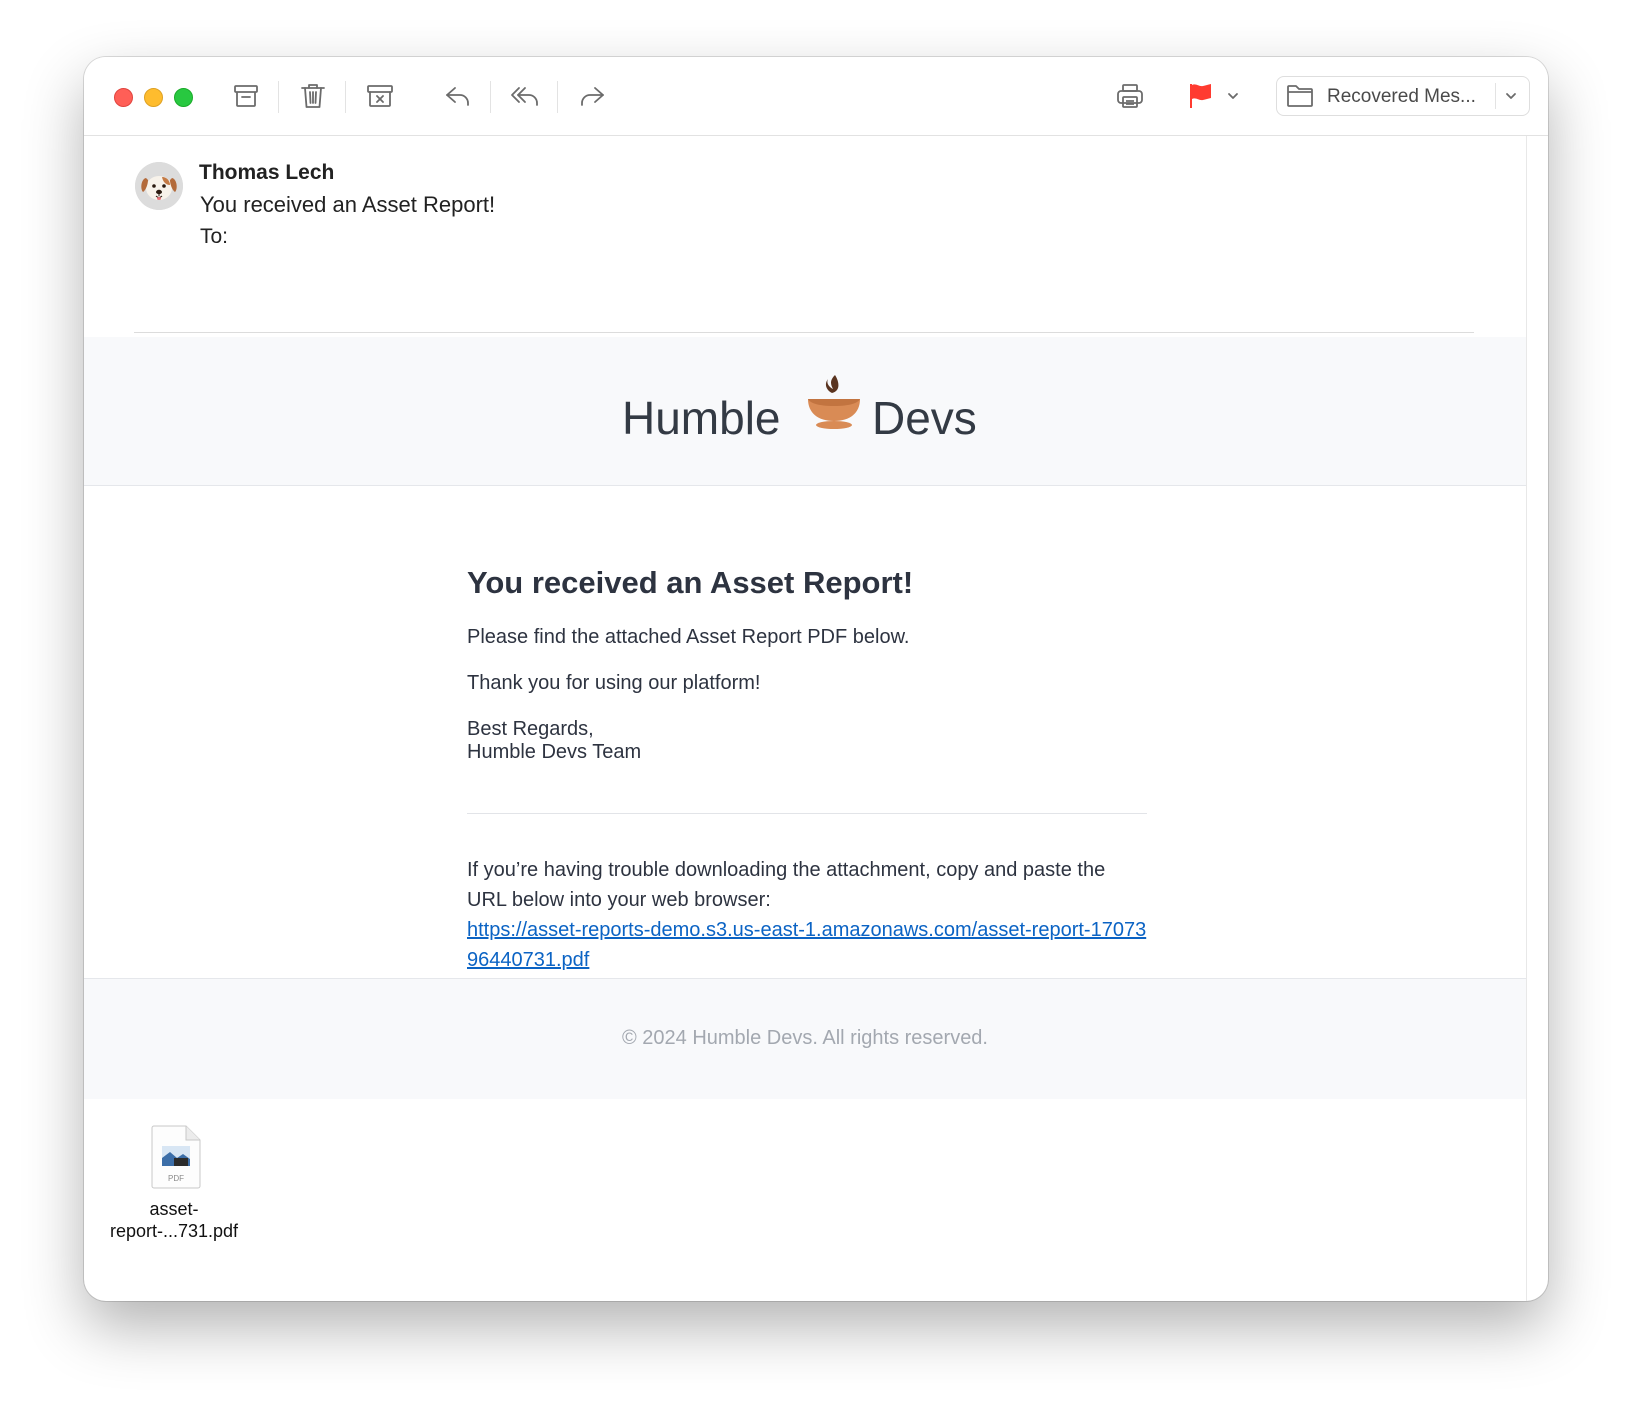  Describe the element at coordinates (701, 418) in the screenshot. I see `brand-word-left: Humble` at that location.